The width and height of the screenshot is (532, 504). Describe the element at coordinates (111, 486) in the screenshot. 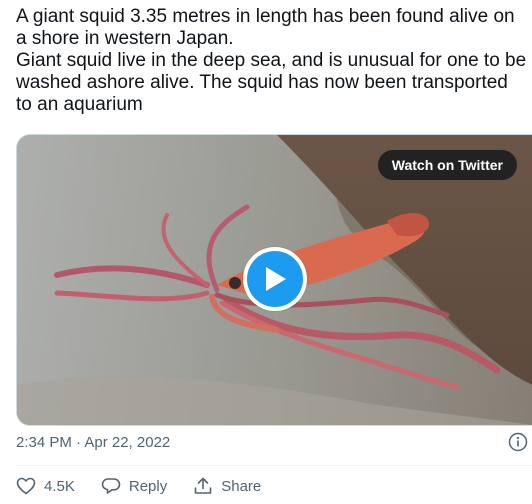

I see `reply-bubble-icon` at that location.